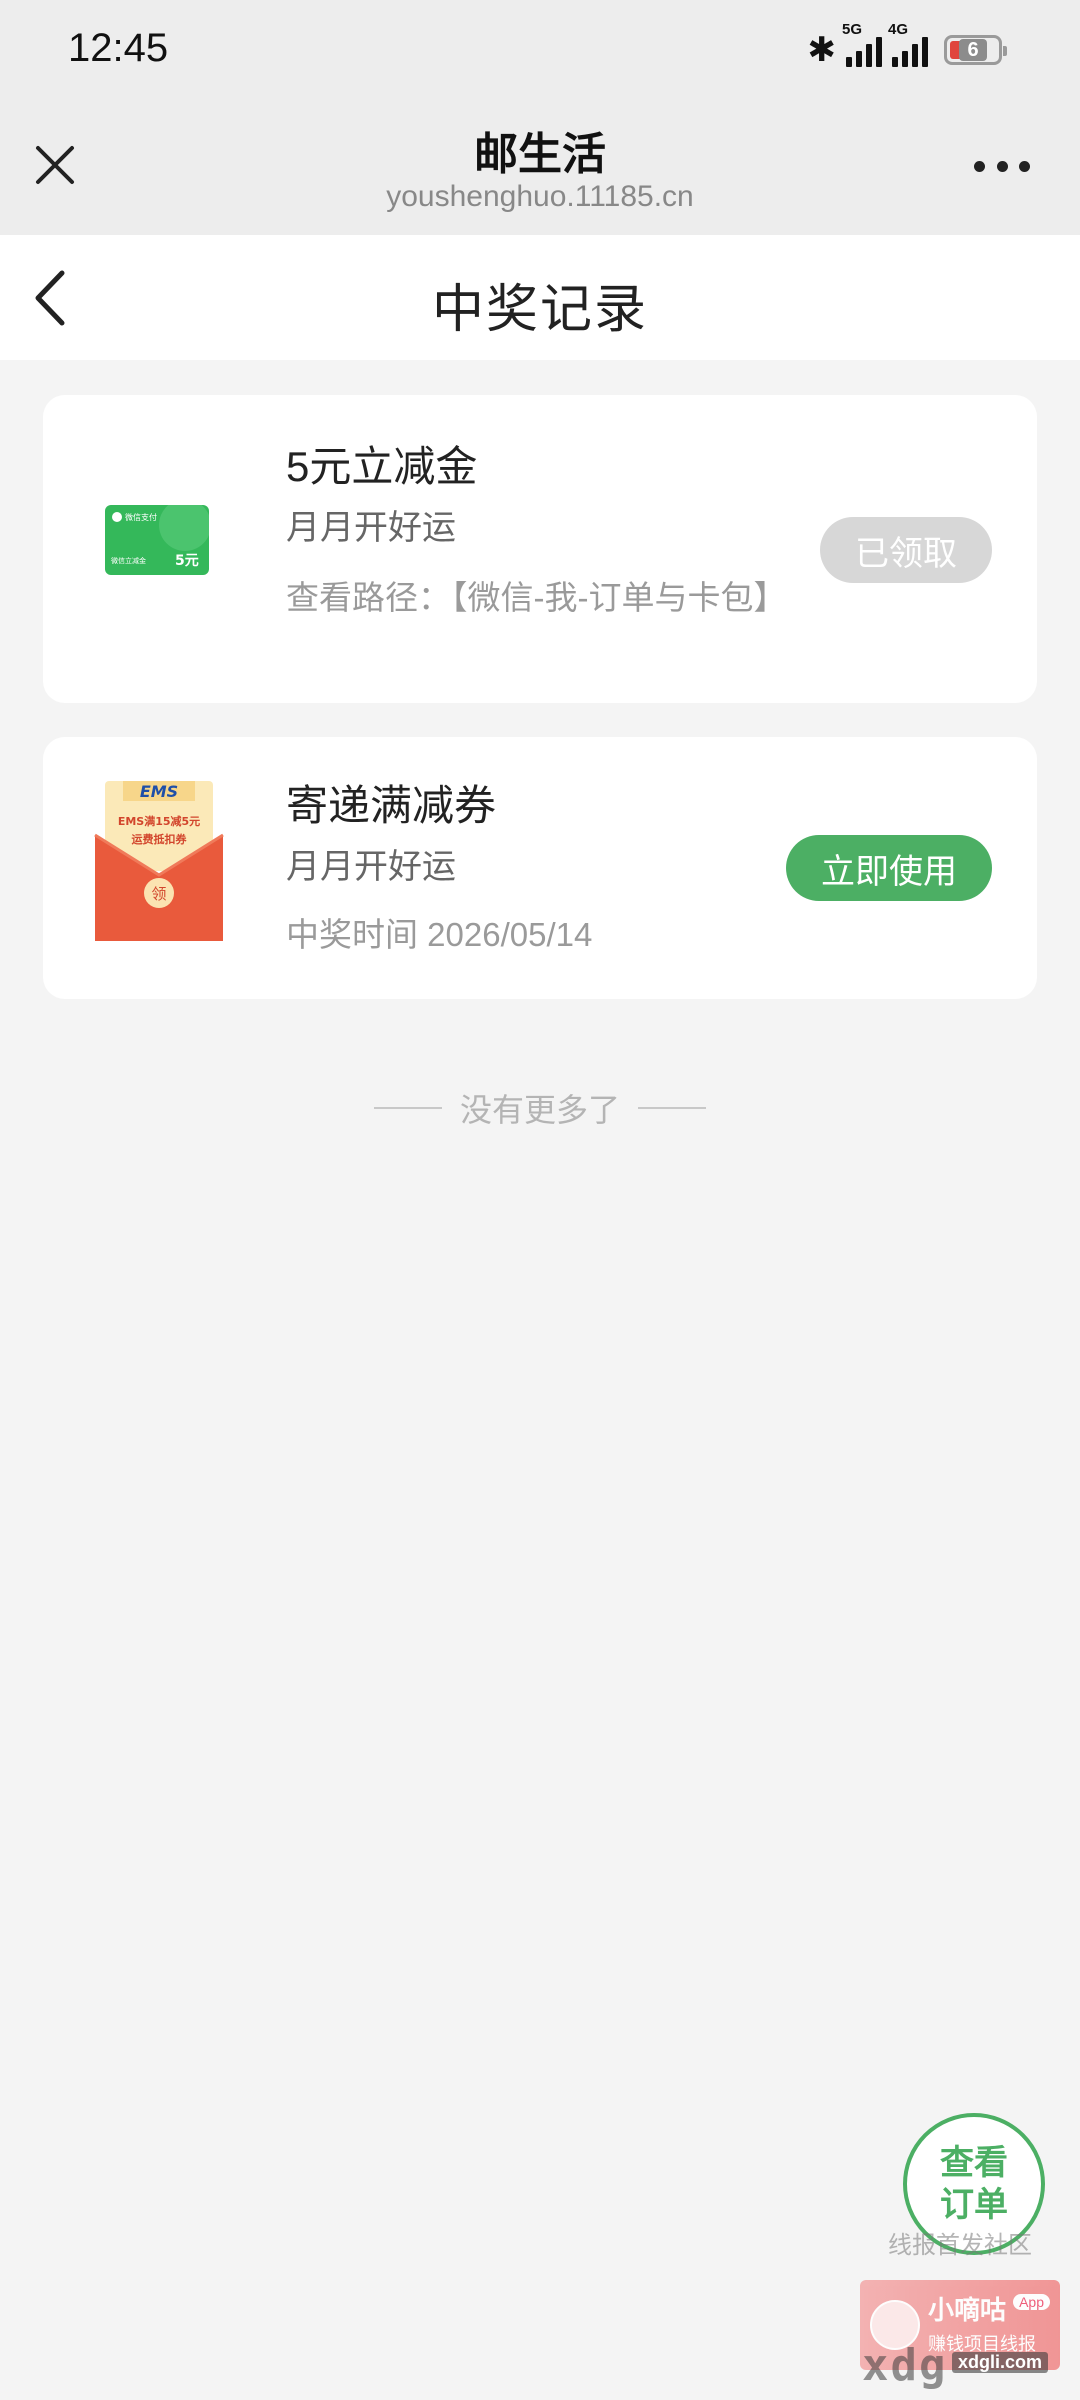  I want to click on view-orders-line2: 订单, so click(974, 2205).